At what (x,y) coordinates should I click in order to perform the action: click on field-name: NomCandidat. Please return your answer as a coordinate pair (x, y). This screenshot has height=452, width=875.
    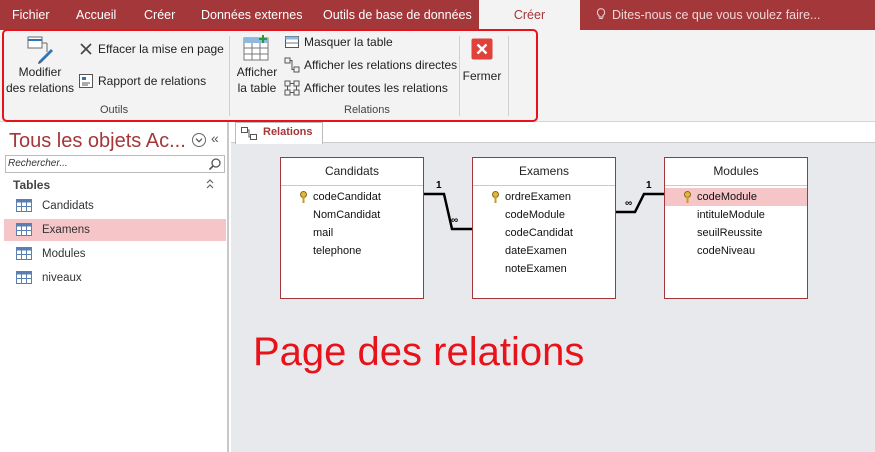
    Looking at the image, I should click on (347, 215).